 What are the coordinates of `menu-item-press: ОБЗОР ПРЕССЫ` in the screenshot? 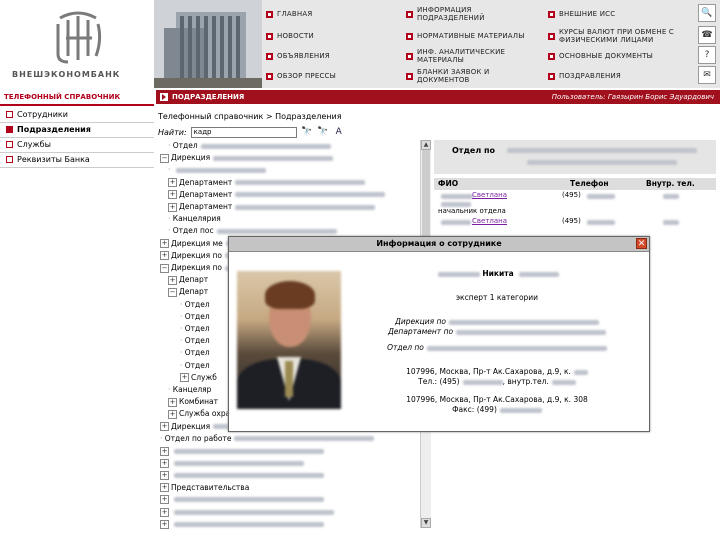 It's located at (332, 76).